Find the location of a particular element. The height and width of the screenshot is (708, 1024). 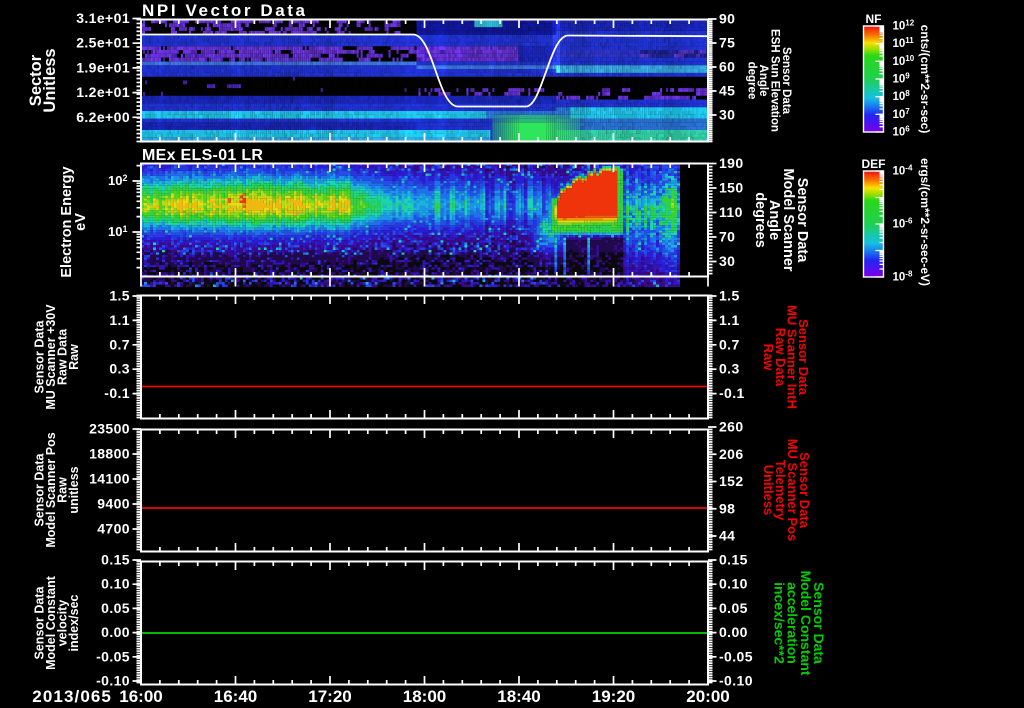

svg-text: 2013/065 is located at coordinates (72, 696).